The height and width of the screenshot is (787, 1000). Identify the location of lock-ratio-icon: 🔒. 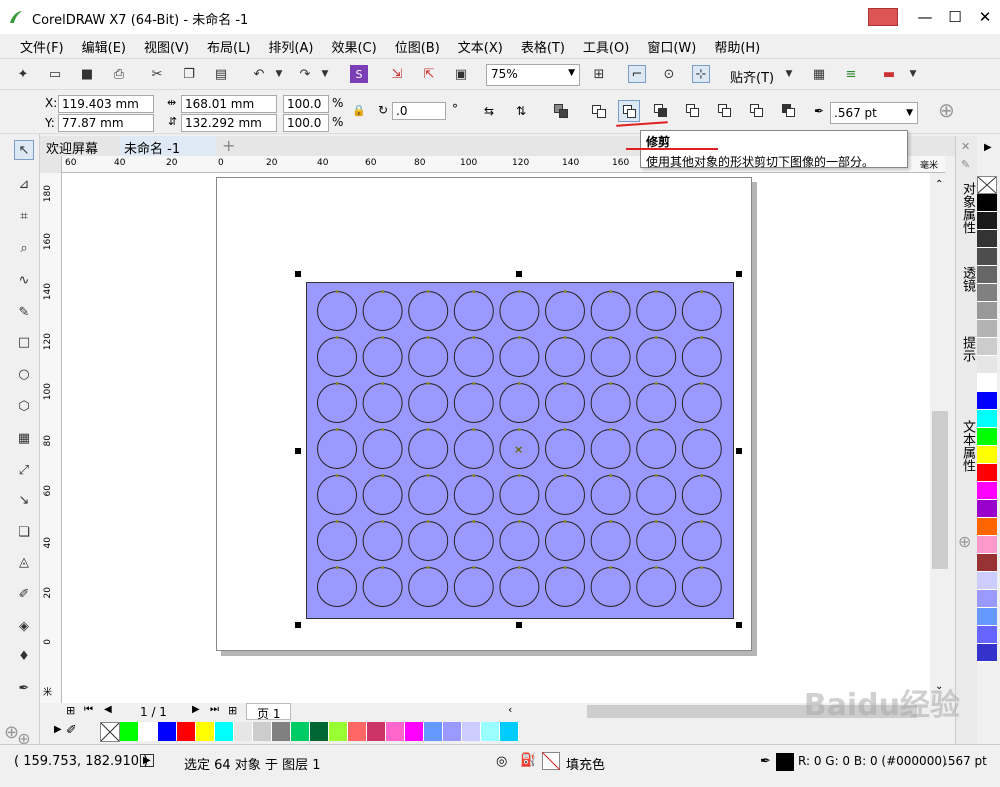
(359, 110).